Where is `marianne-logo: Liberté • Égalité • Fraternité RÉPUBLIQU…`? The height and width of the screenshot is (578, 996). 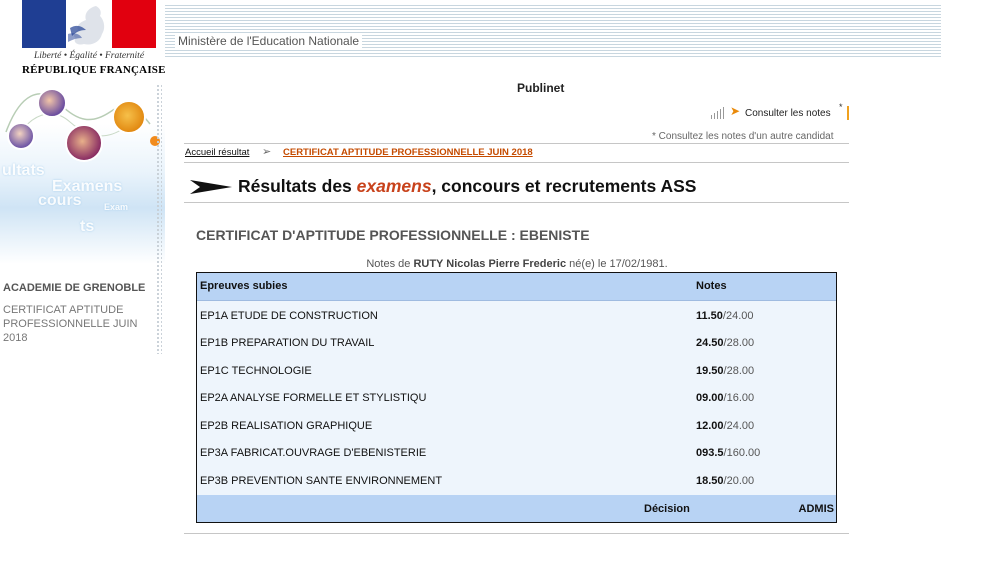 marianne-logo: Liberté • Égalité • Fraternité RÉPUBLIQU… is located at coordinates (94, 41).